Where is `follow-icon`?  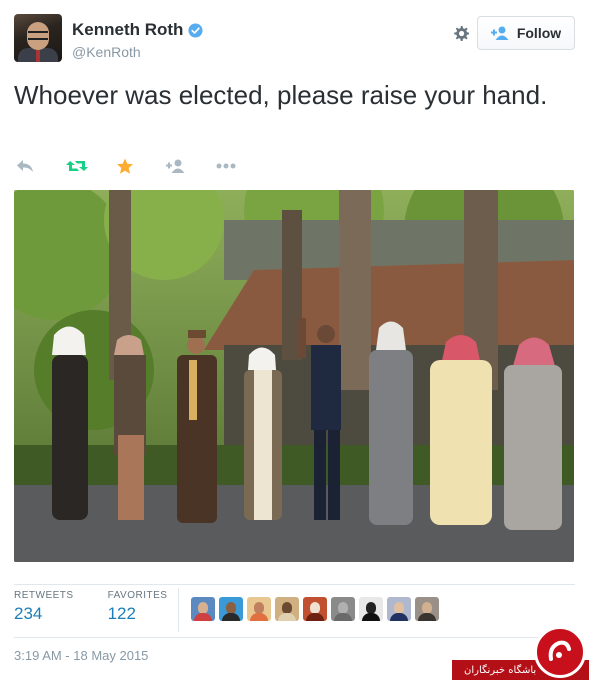 follow-icon is located at coordinates (499, 33).